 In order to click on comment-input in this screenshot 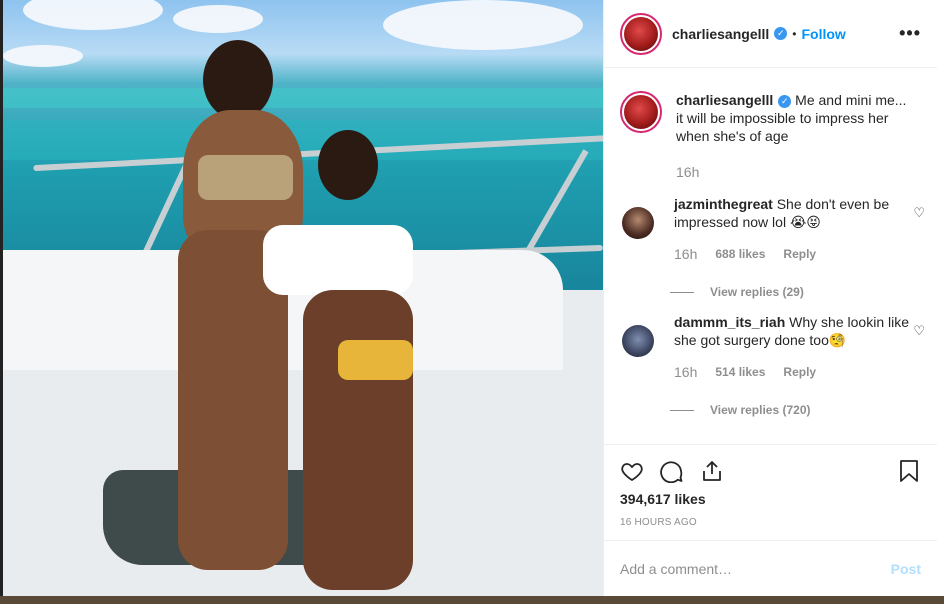, I will do `click(755, 568)`.